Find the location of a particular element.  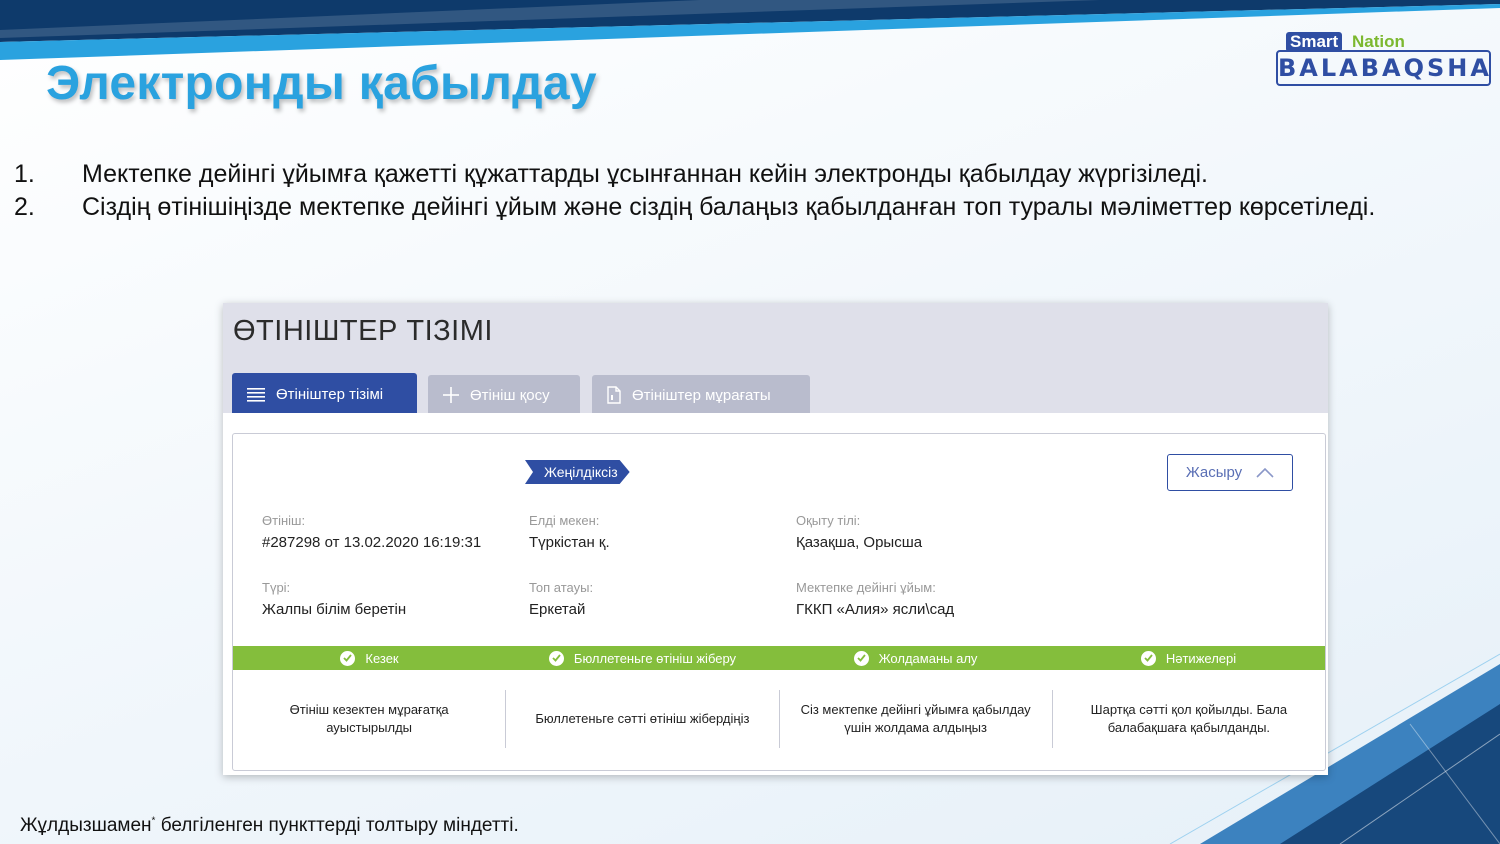

tab-add-application: Өтініш қосу is located at coordinates (504, 395).